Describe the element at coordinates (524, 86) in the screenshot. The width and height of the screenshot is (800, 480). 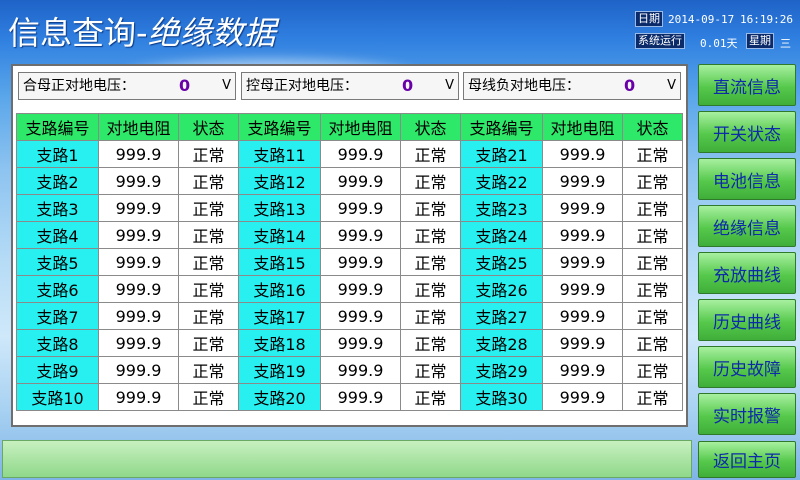
I see `voltage-label: 母线负对地电压：` at that location.